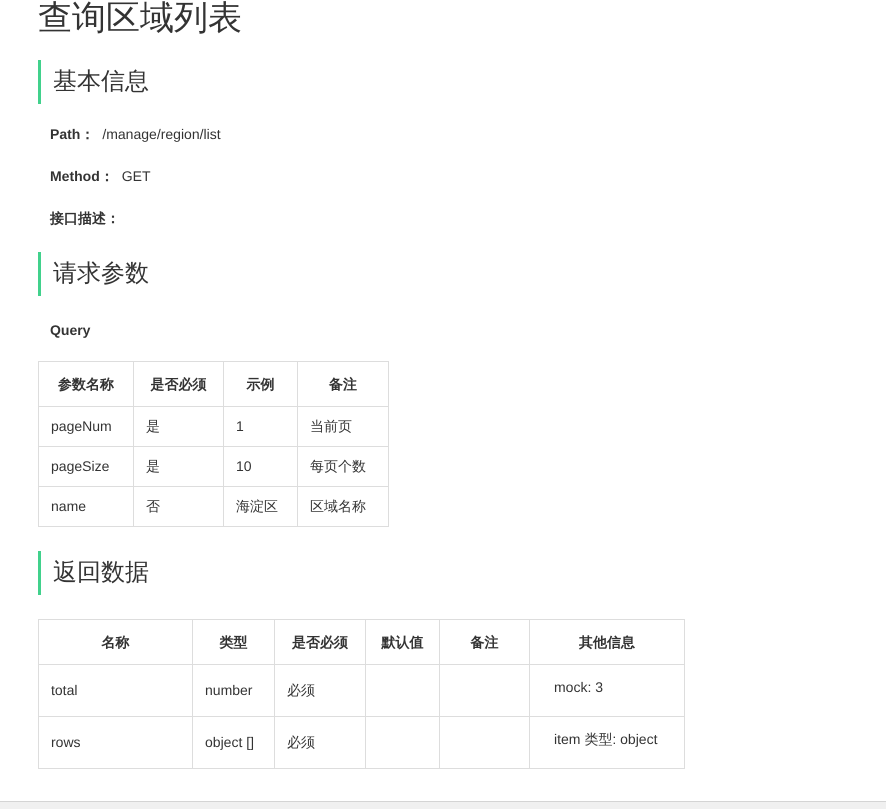 This screenshot has height=809, width=886. Describe the element at coordinates (462, 573) in the screenshot. I see `section-heading: 返回数据` at that location.